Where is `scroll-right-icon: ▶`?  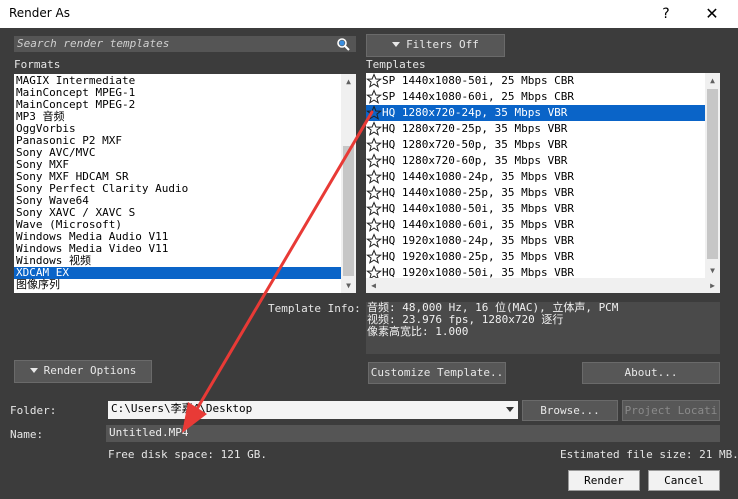 scroll-right-icon: ▶ is located at coordinates (712, 285).